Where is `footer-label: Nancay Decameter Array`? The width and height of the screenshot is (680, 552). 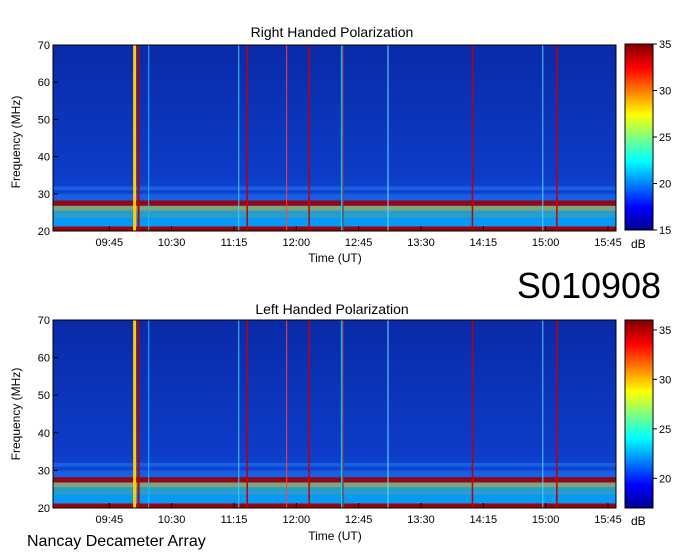 footer-label: Nancay Decameter Array is located at coordinates (116, 541).